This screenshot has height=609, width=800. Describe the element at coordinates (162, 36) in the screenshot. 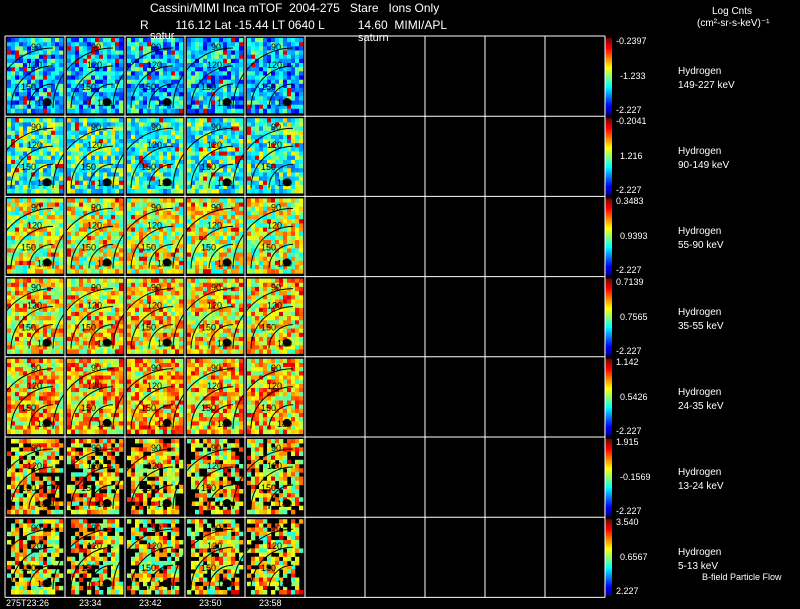

I see `saturn-label-left: satur` at that location.